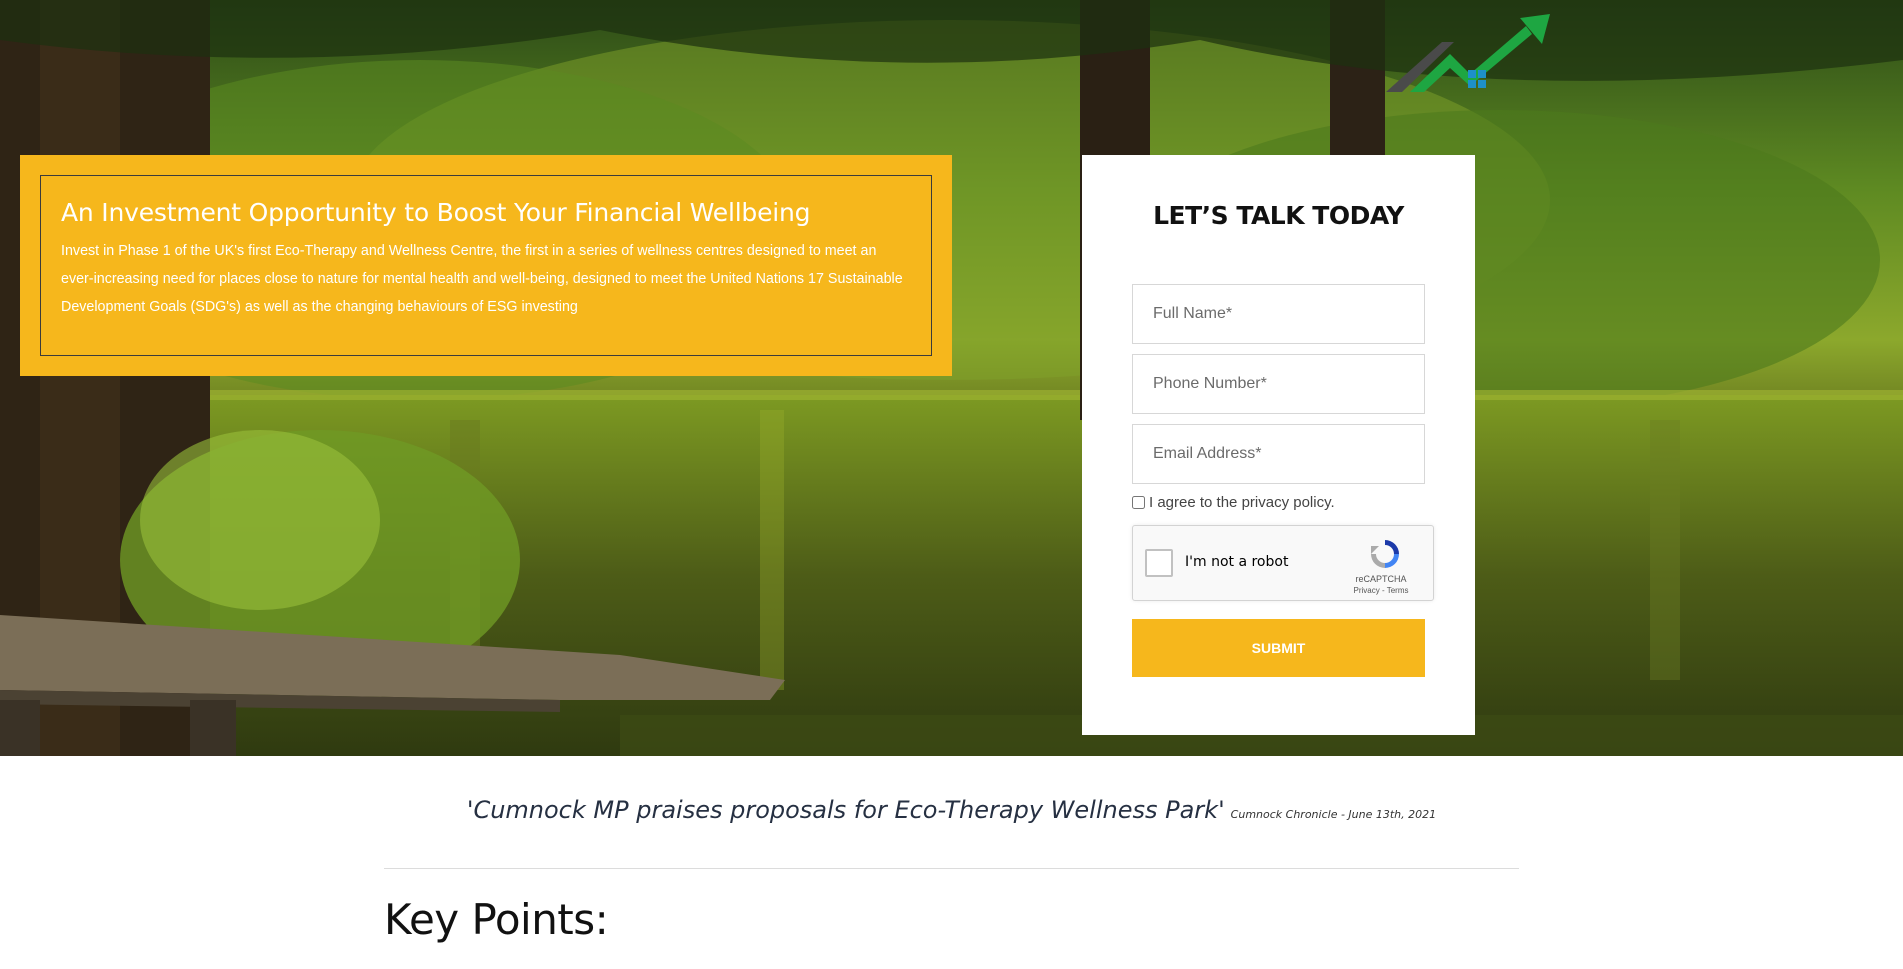 The image size is (1903, 969). I want to click on submit-button: SUBMIT, so click(1278, 648).